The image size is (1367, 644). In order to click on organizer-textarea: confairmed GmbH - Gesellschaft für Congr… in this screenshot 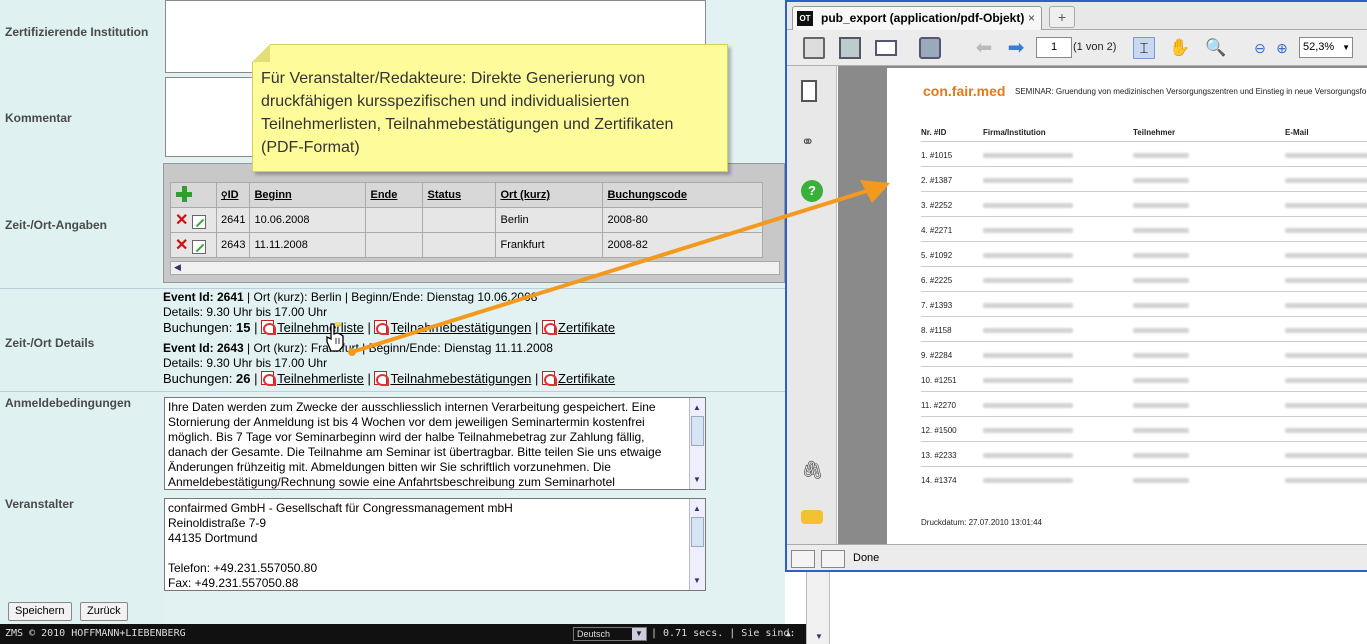, I will do `click(435, 544)`.